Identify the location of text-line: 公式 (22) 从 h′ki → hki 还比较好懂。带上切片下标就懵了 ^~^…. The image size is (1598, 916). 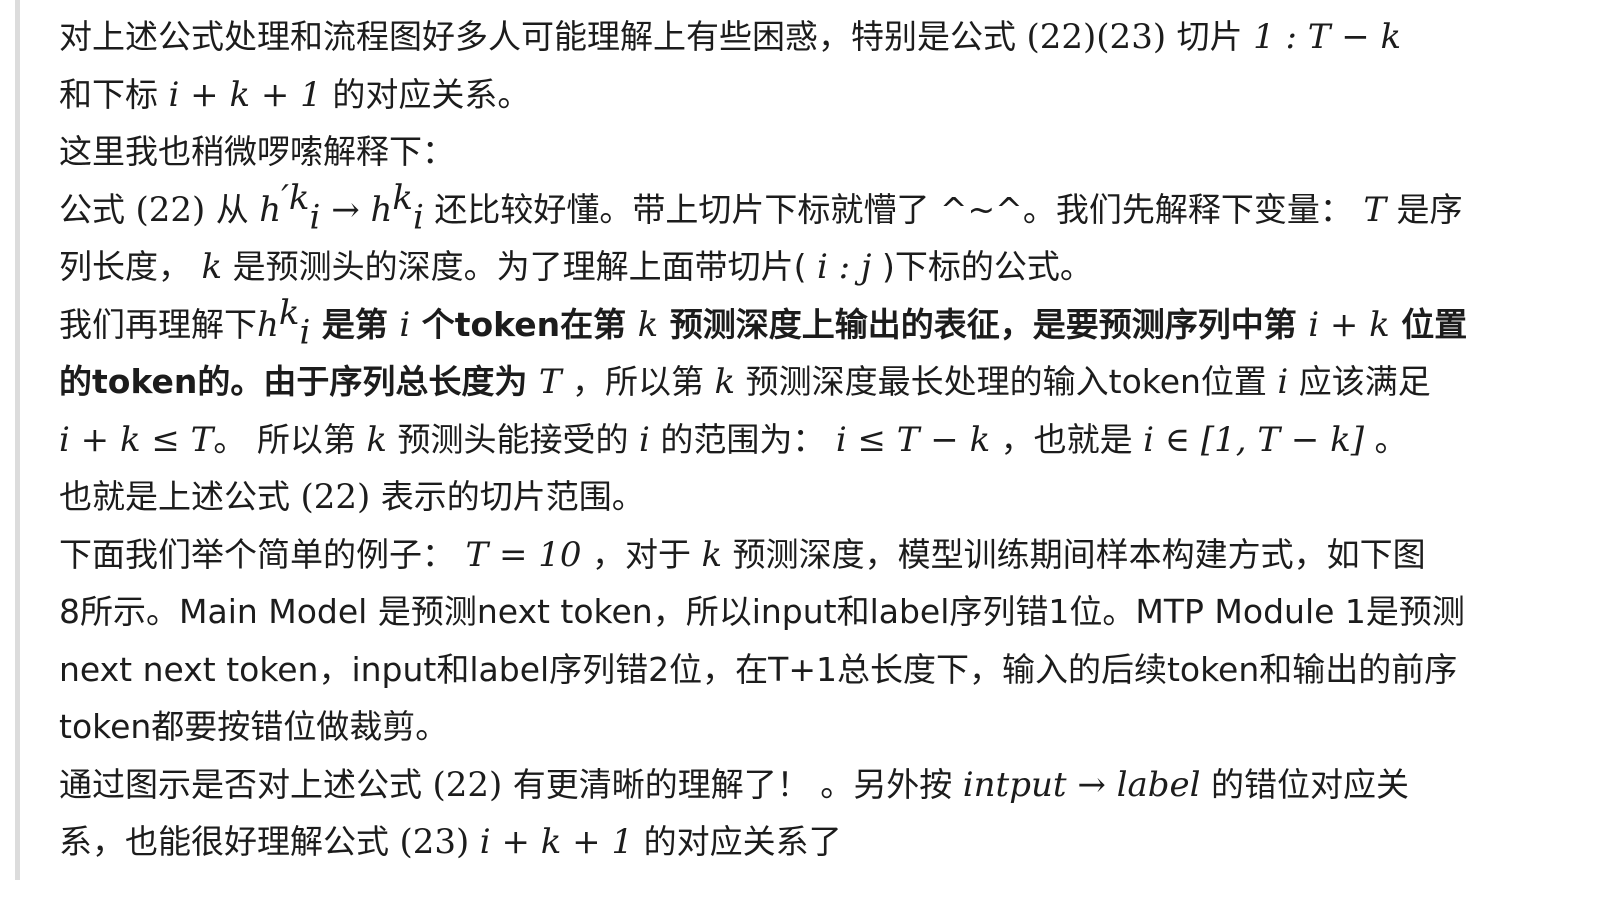
(819, 210).